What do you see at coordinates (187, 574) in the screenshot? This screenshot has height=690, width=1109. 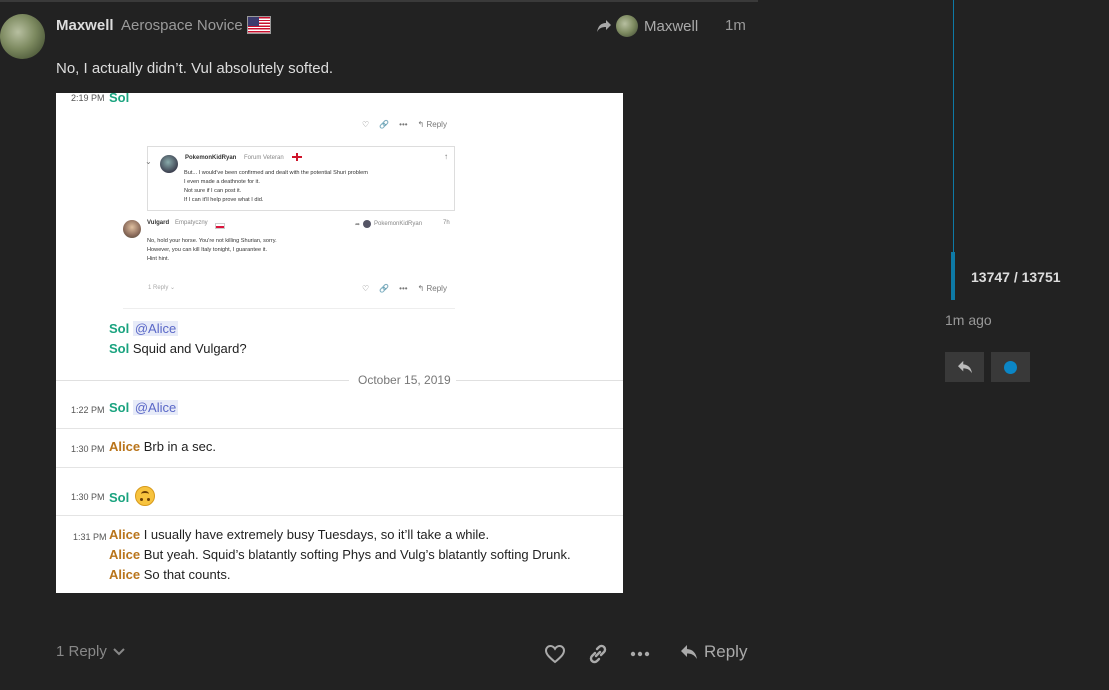 I see `chat-text: So that counts.` at bounding box center [187, 574].